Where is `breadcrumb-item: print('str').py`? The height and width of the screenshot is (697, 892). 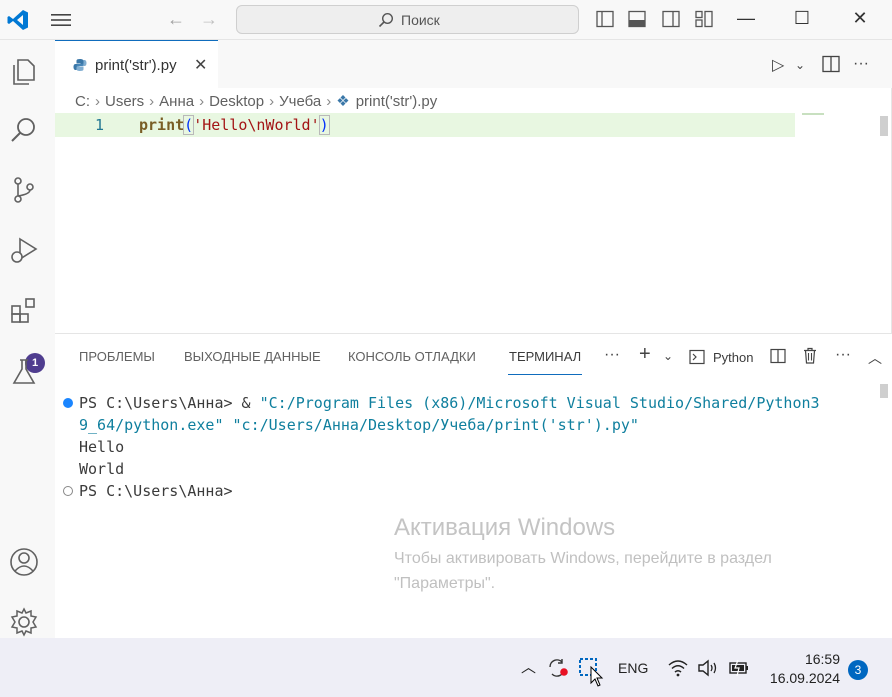
breadcrumb-item: print('str').py is located at coordinates (397, 101).